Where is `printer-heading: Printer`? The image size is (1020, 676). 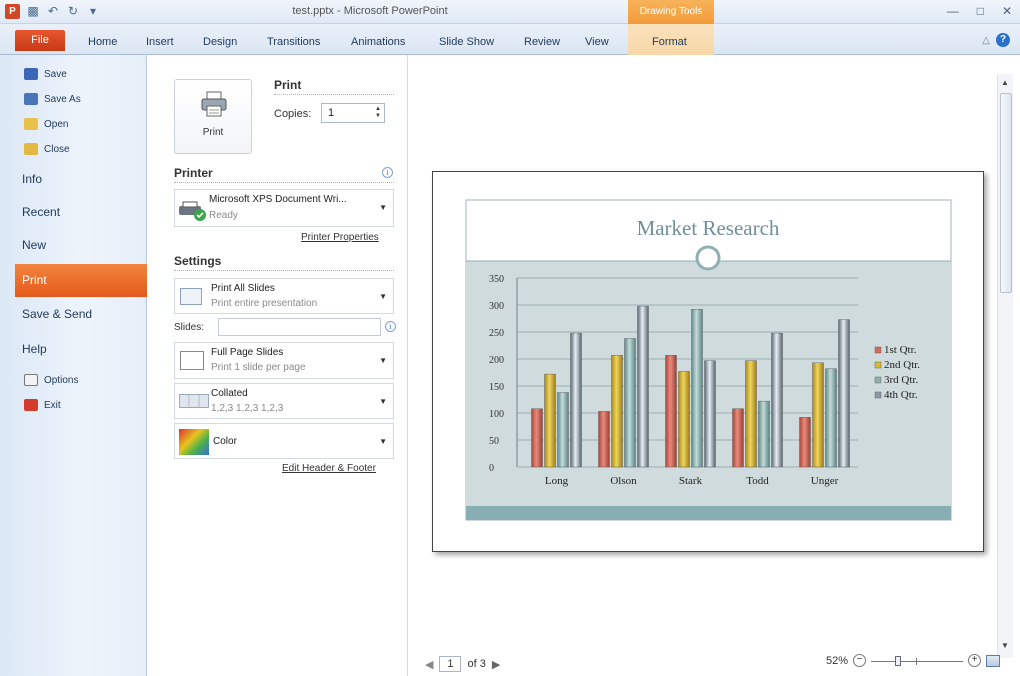
printer-heading: Printer is located at coordinates (193, 173).